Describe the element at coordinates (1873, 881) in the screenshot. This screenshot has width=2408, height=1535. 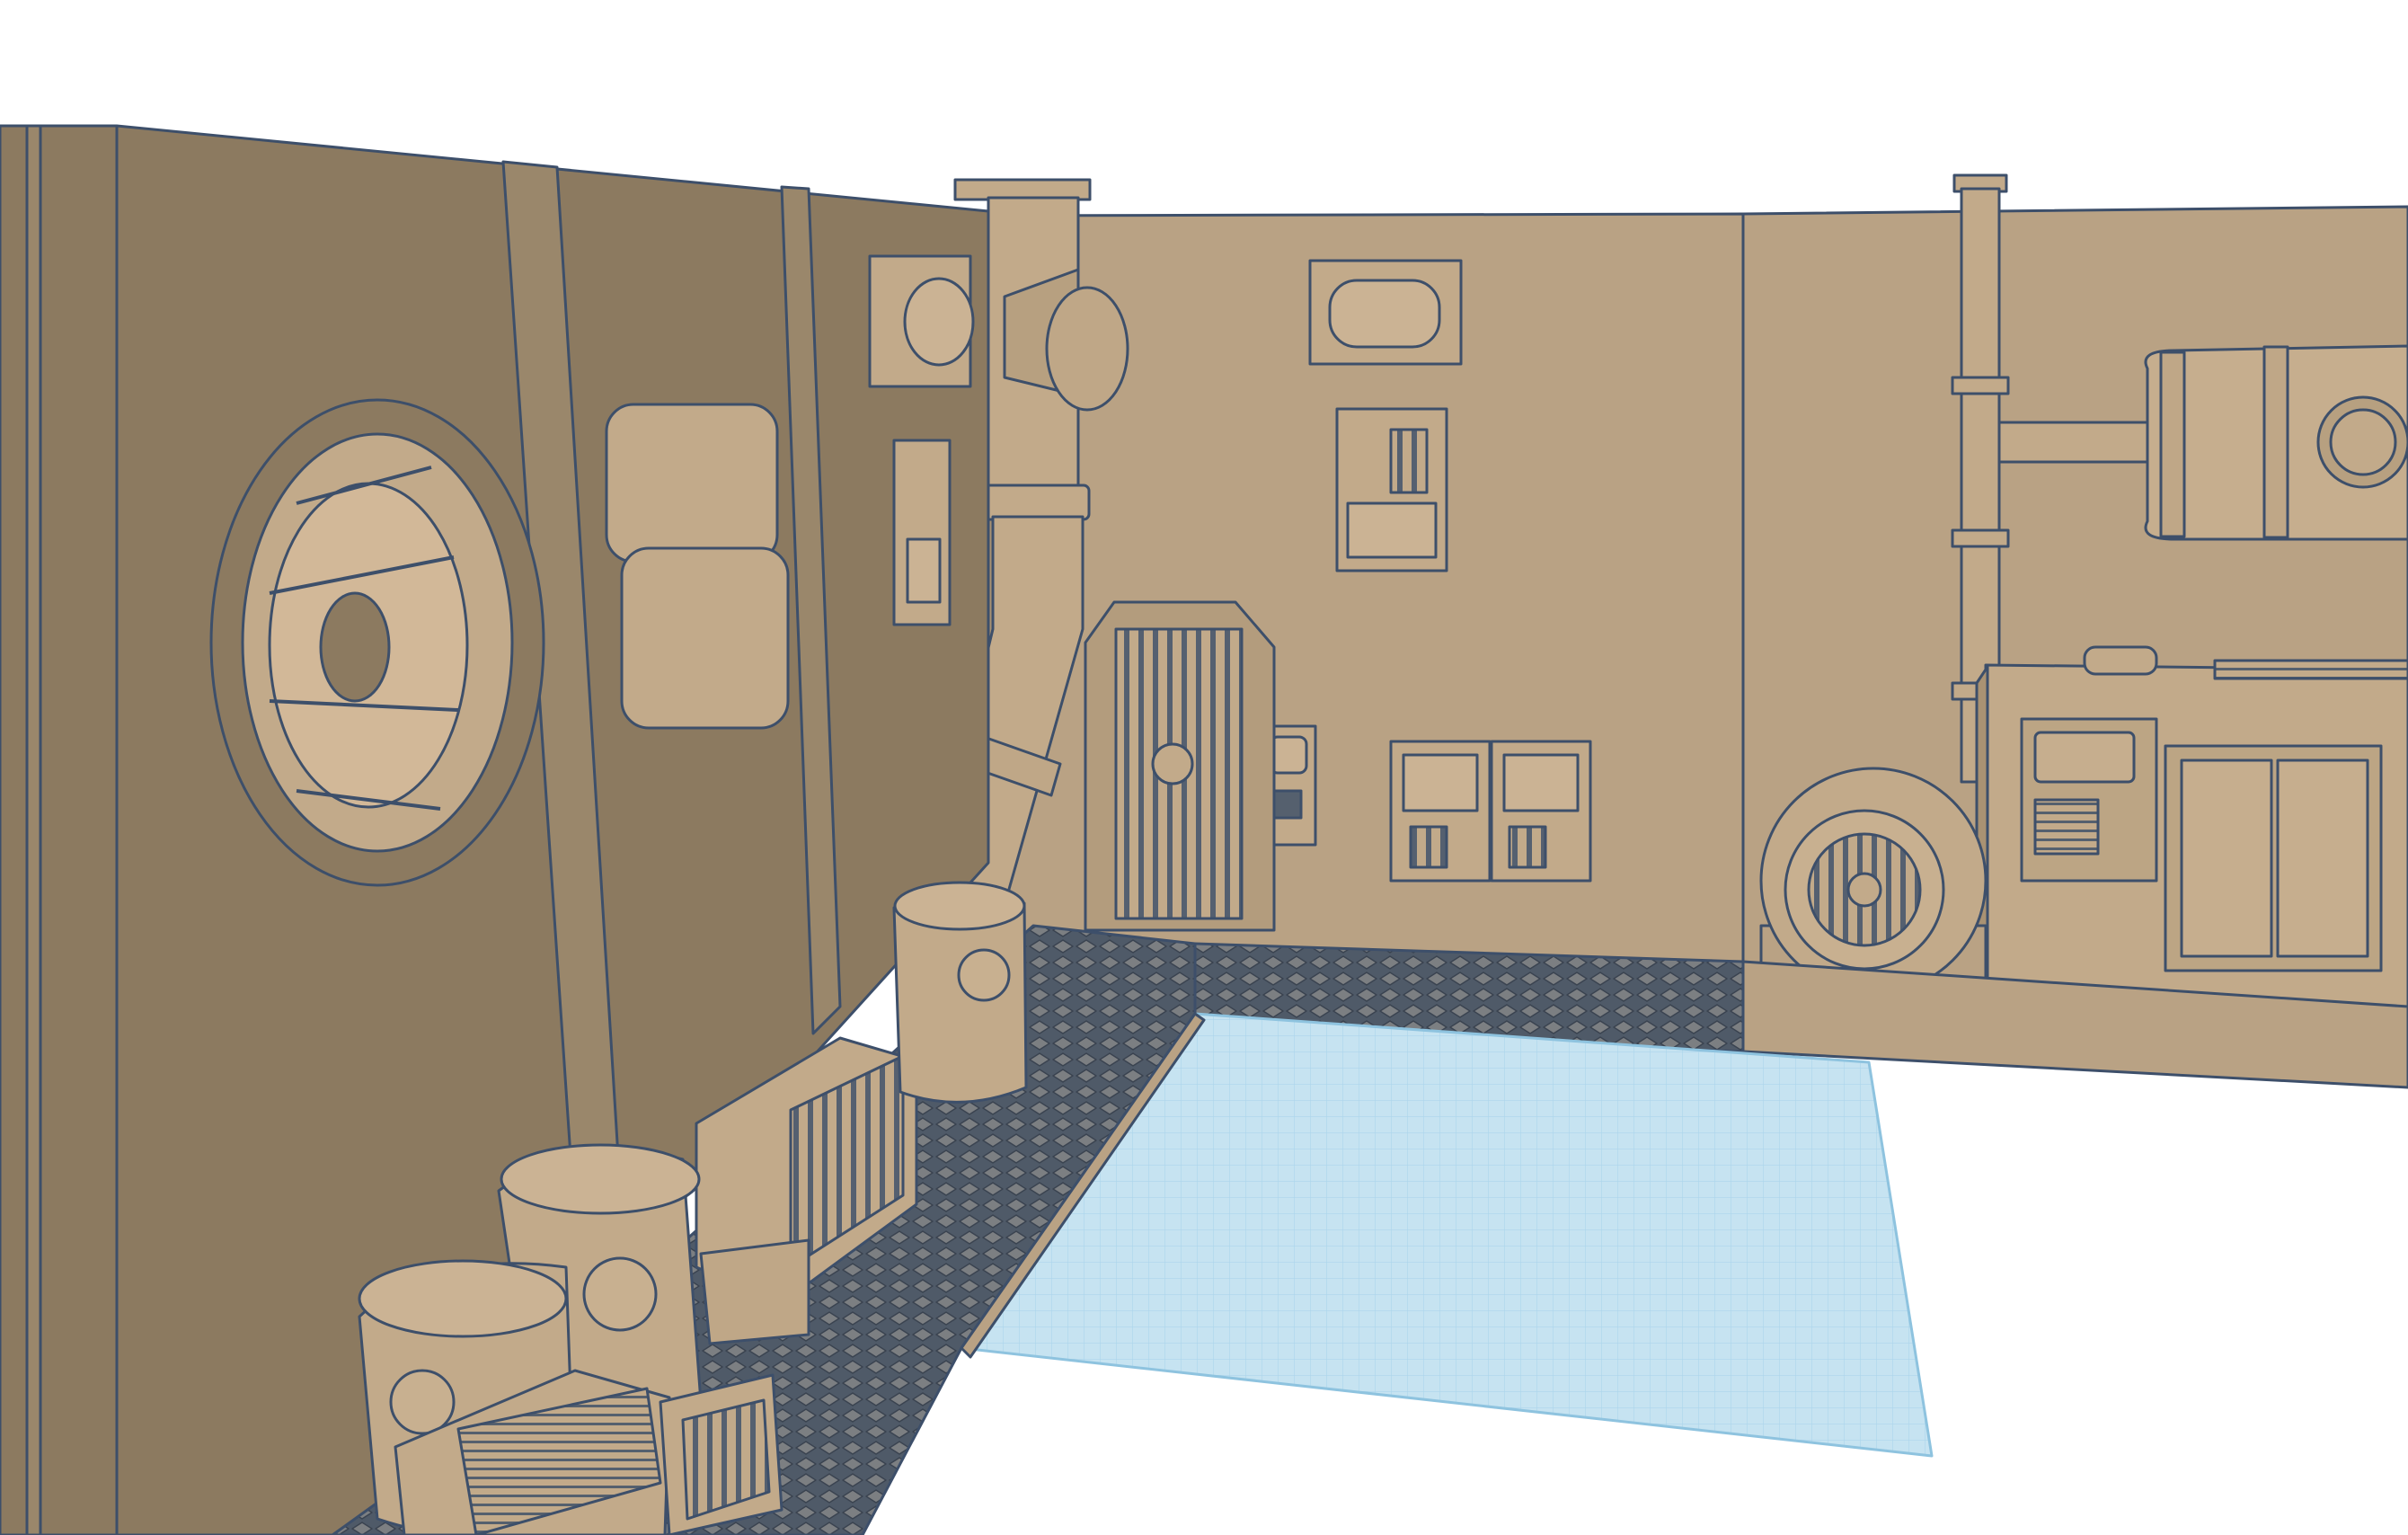
I see `ventilation-fan` at that location.